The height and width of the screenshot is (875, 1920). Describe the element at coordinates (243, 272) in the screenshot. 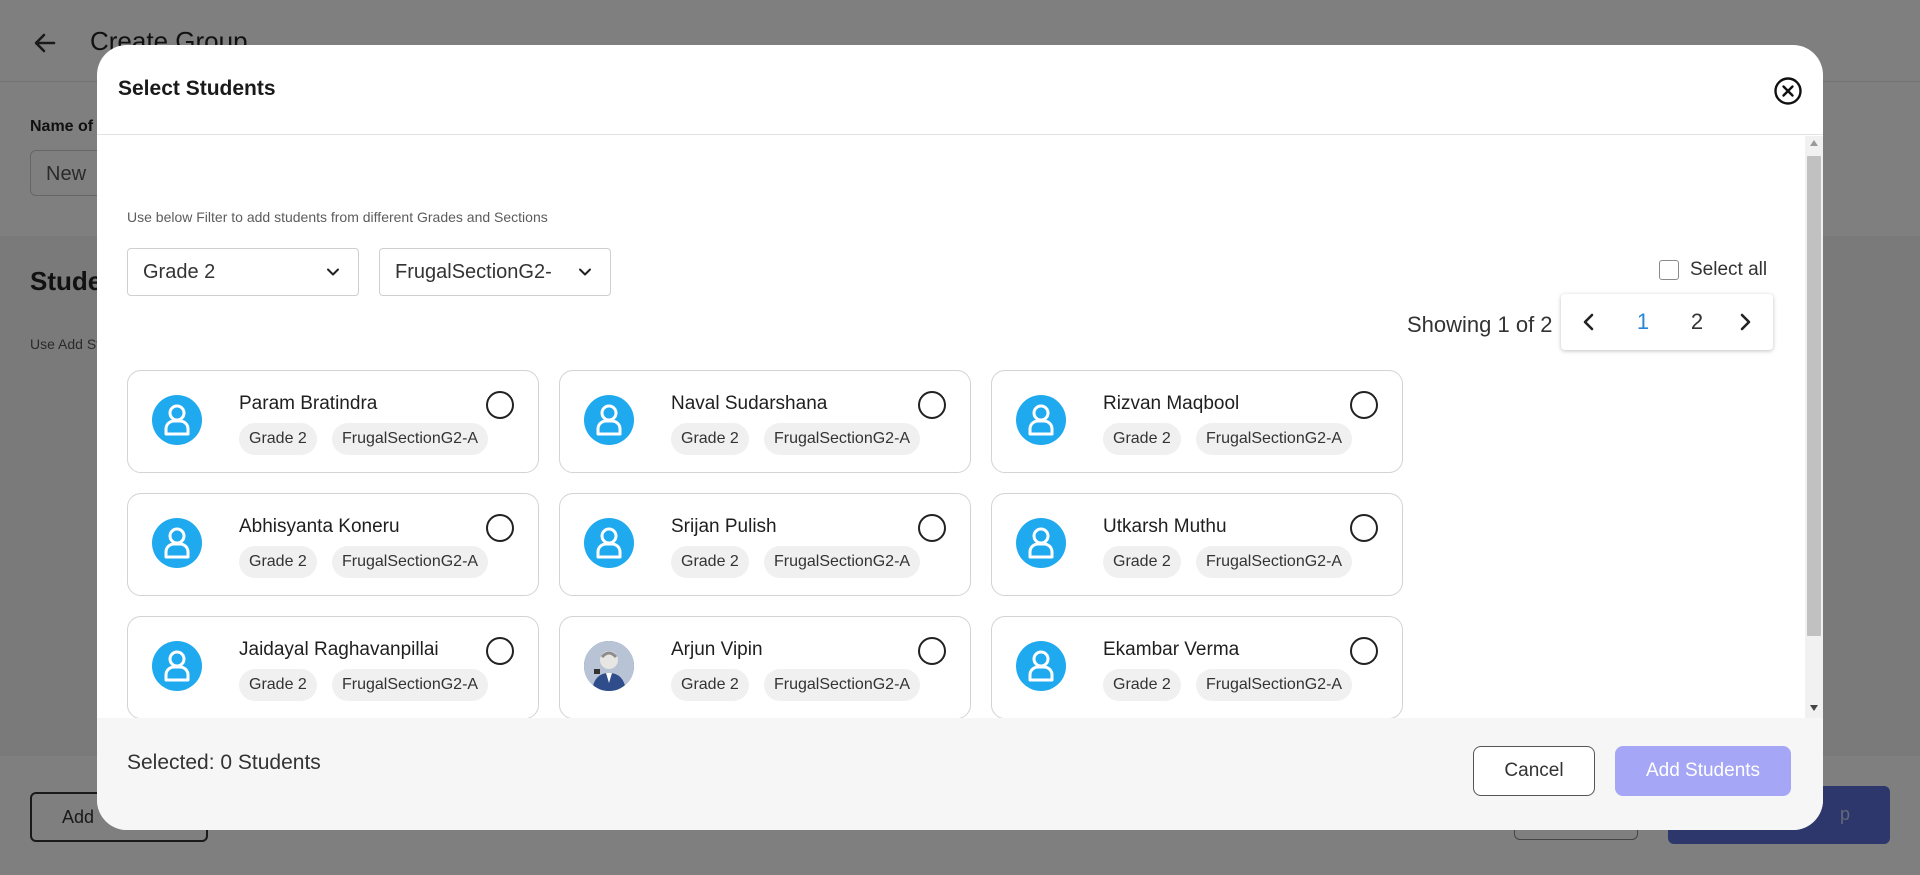

I see `grade-filter-dropdown: Grade 2` at that location.